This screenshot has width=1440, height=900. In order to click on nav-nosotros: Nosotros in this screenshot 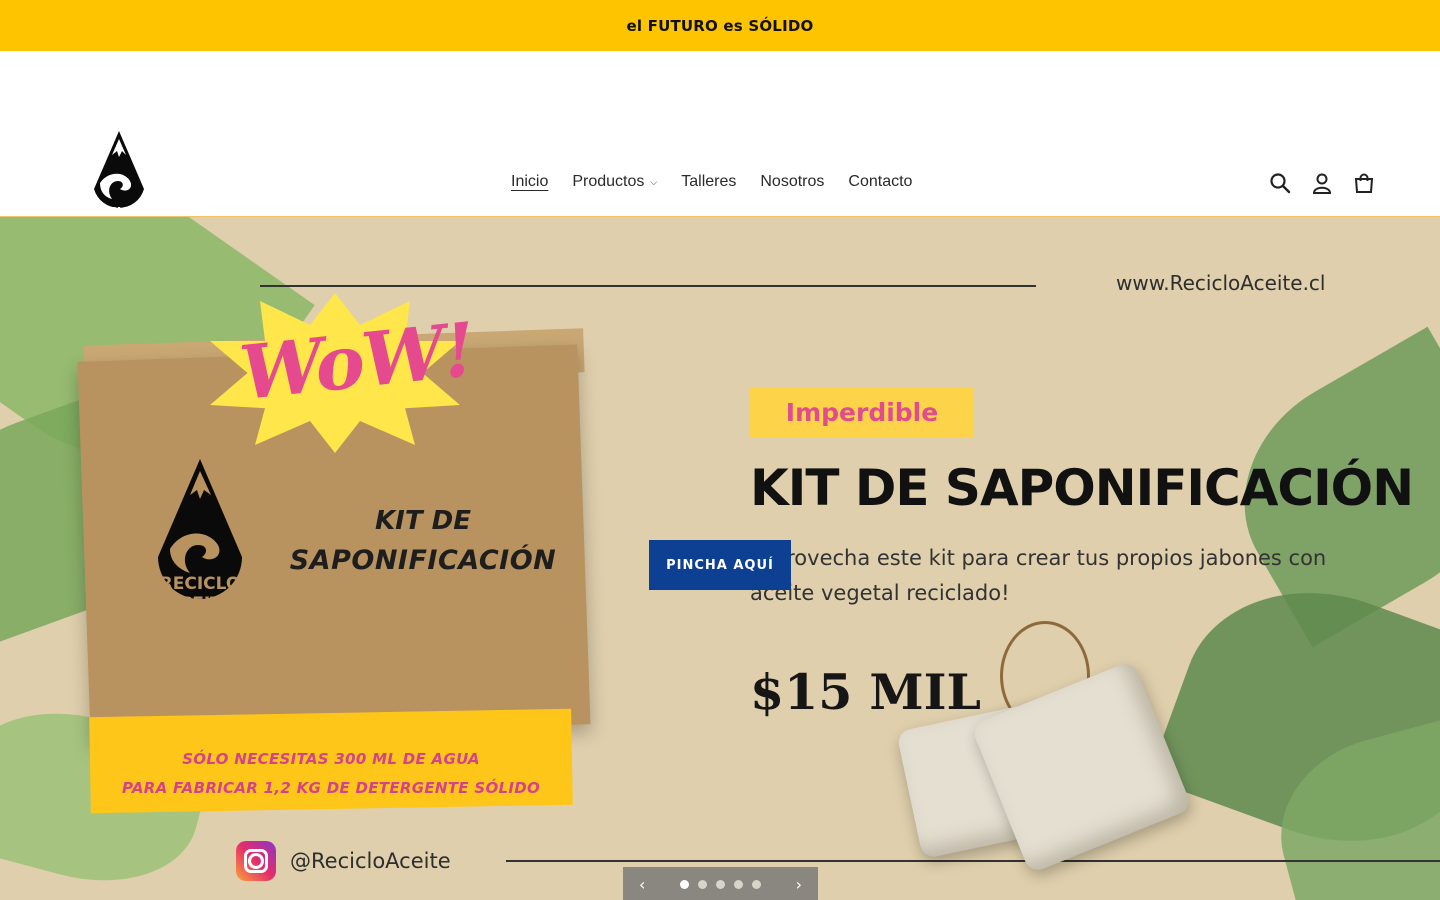, I will do `click(792, 182)`.